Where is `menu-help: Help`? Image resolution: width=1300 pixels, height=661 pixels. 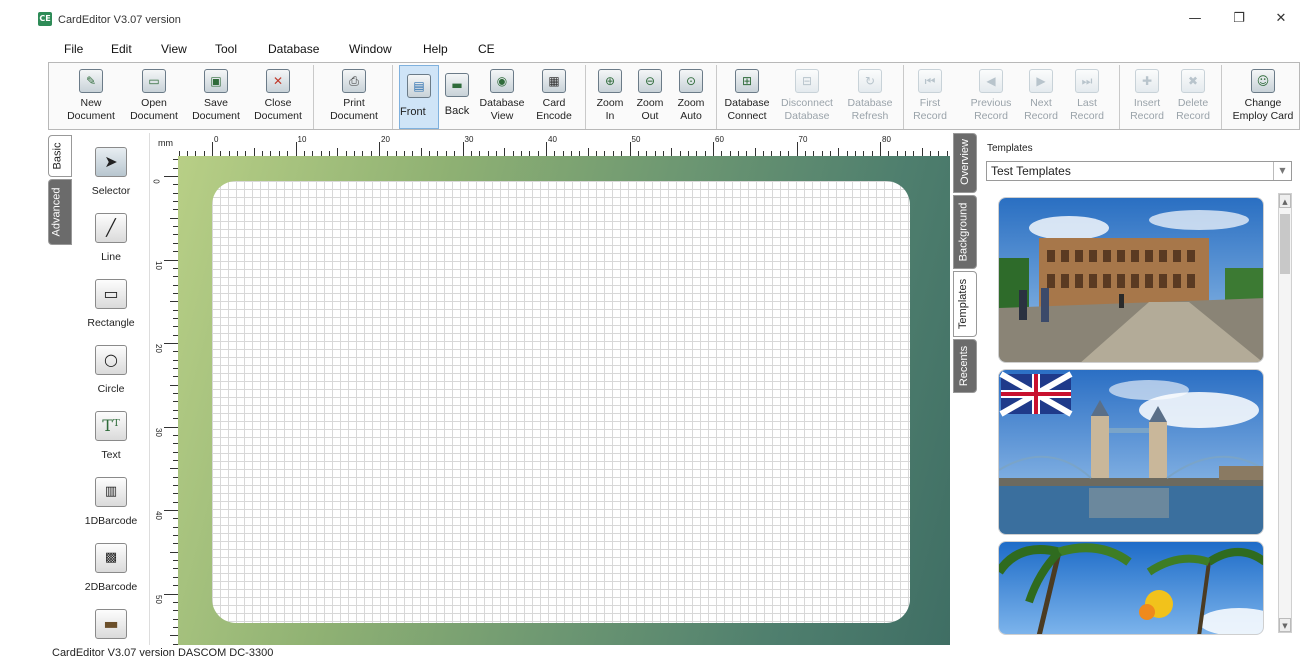
menu-help: Help is located at coordinates (435, 49).